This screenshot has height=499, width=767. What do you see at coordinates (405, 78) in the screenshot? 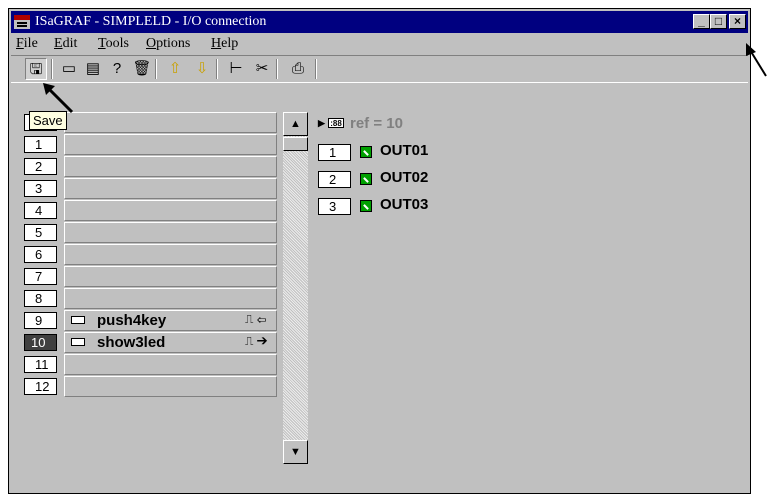
I see `annotation-arrows` at bounding box center [405, 78].